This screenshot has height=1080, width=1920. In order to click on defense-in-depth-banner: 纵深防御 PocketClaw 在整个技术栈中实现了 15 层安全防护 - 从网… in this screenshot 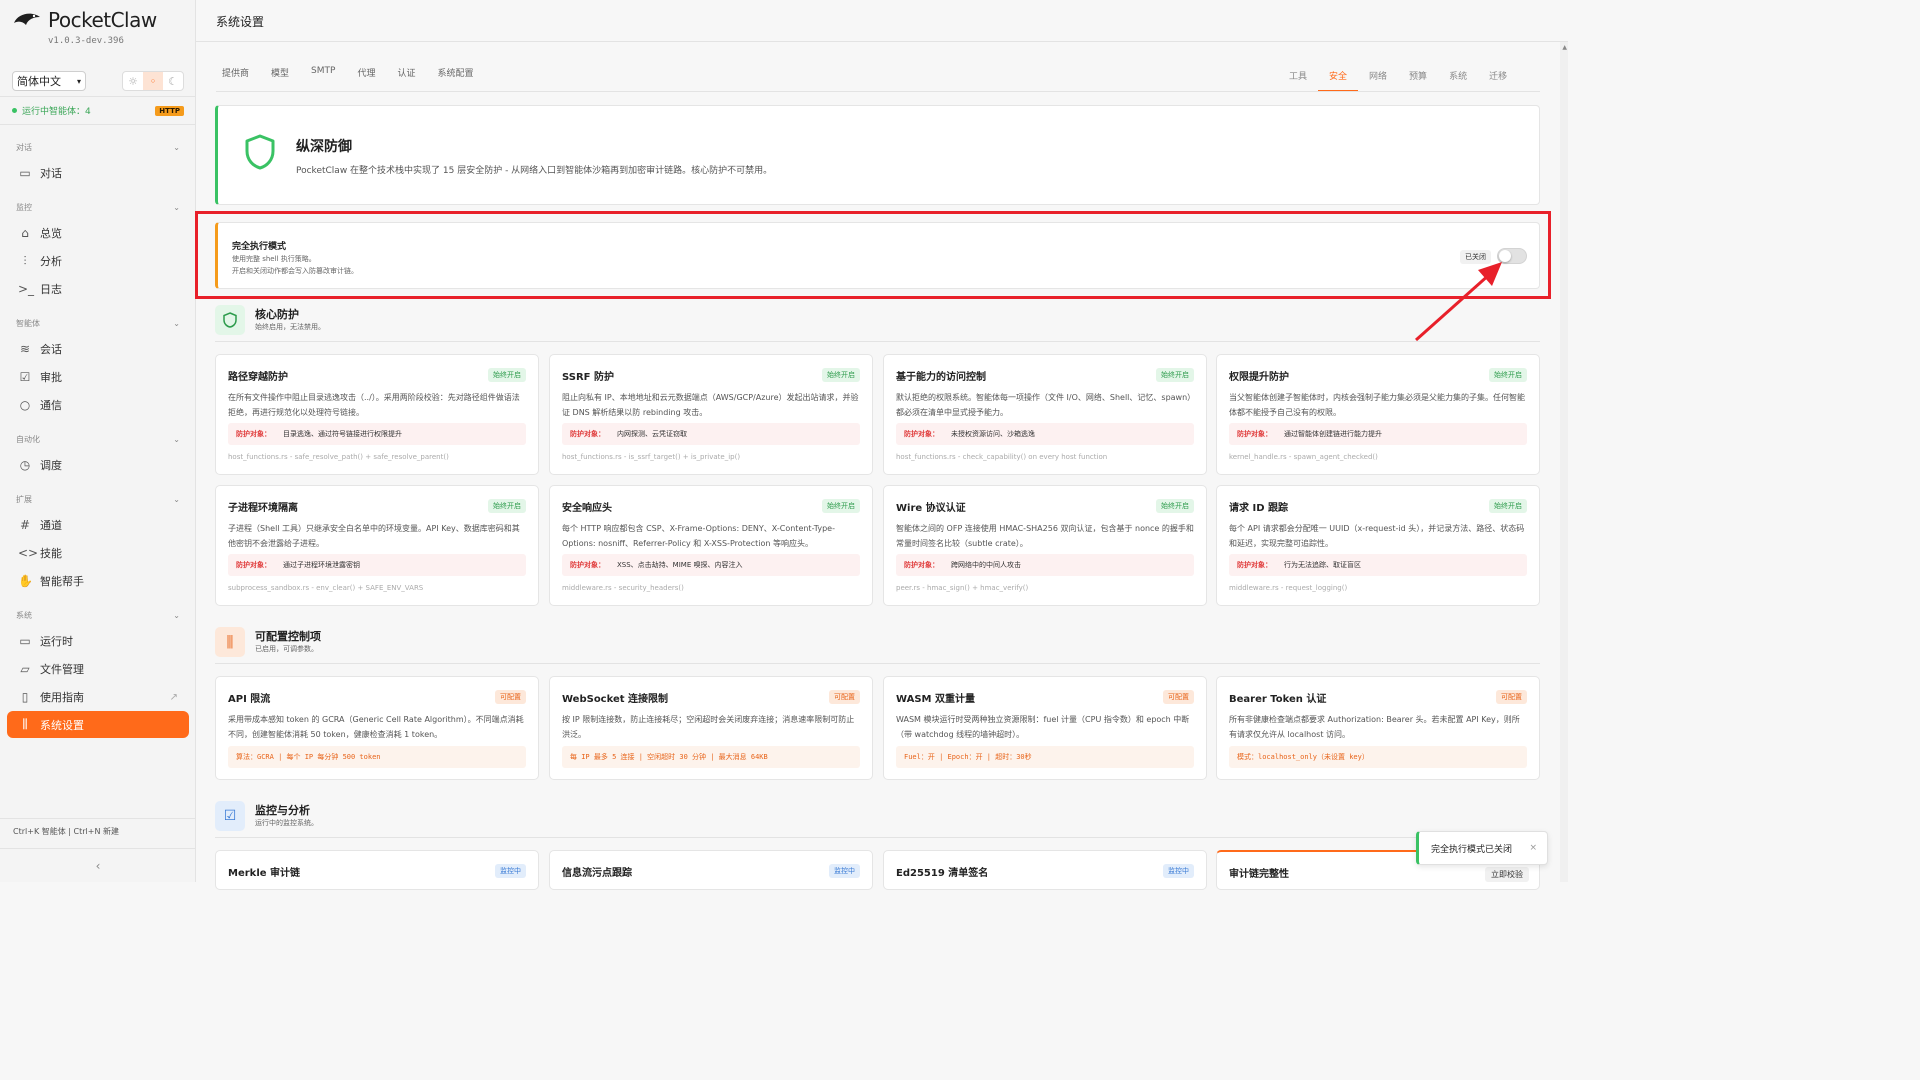, I will do `click(877, 155)`.